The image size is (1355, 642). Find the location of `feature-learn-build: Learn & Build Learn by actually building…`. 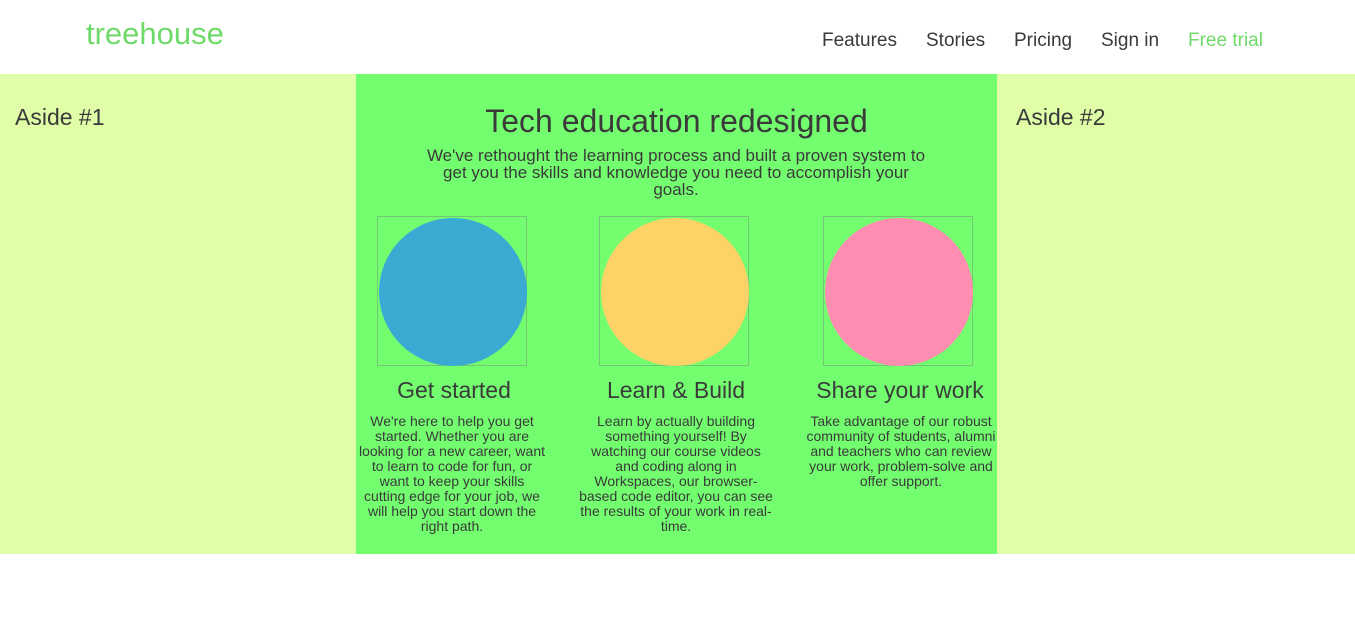

feature-learn-build: Learn & Build Learn by actually building… is located at coordinates (676, 314).